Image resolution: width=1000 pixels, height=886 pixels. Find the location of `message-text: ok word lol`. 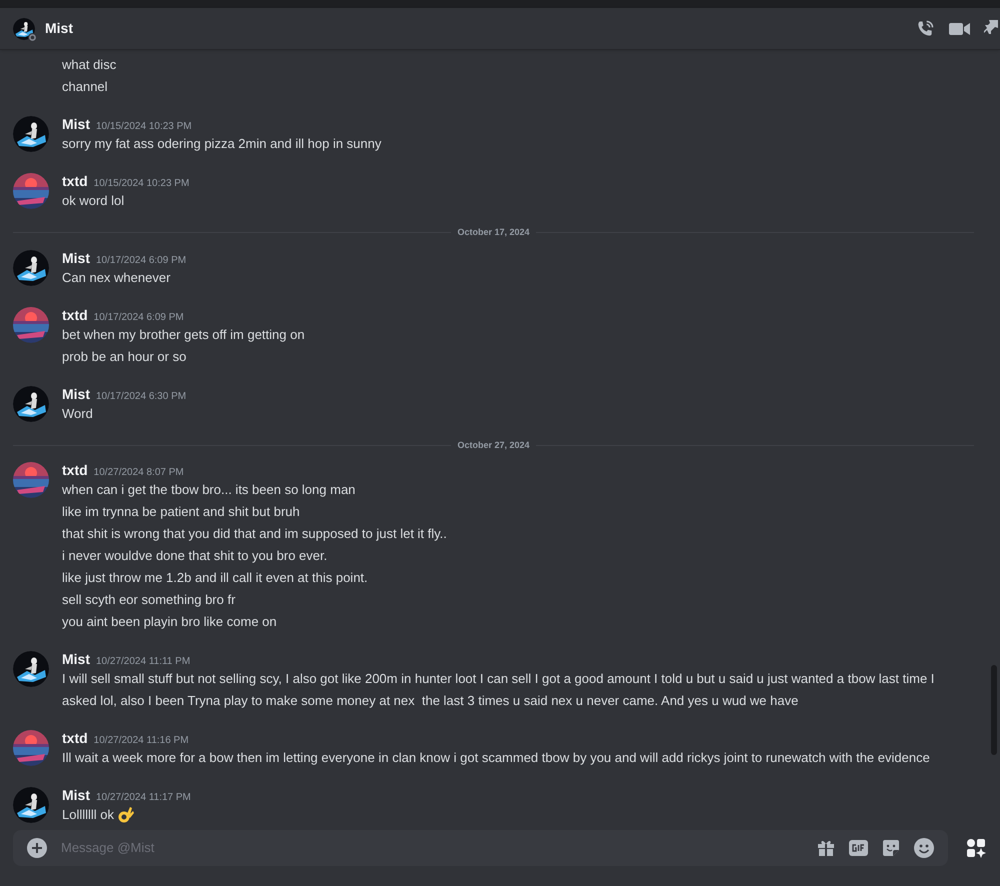

message-text: ok word lol is located at coordinates (93, 201).